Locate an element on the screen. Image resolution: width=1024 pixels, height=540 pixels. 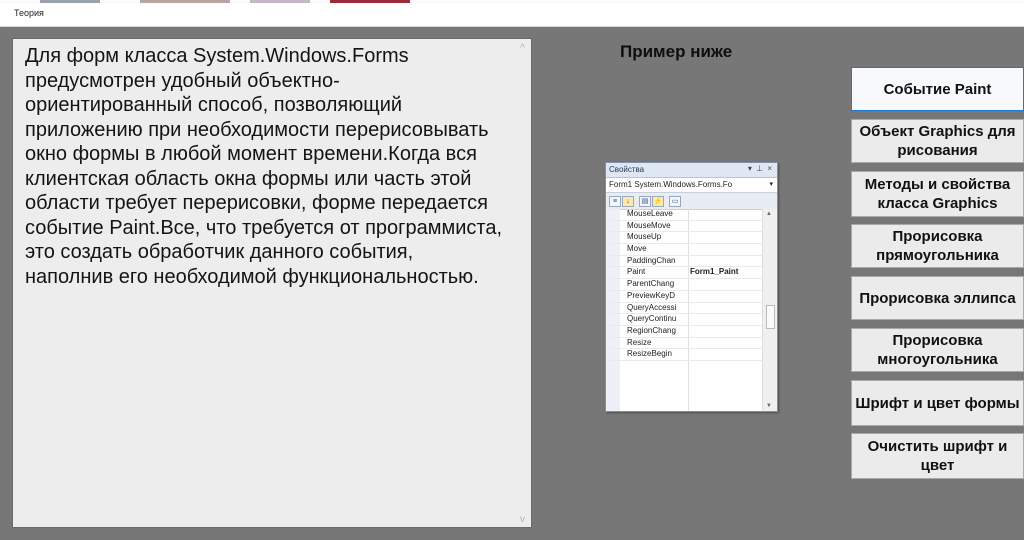
clear-font-color-button: Очистить шрифт и цвет is located at coordinates (937, 456).